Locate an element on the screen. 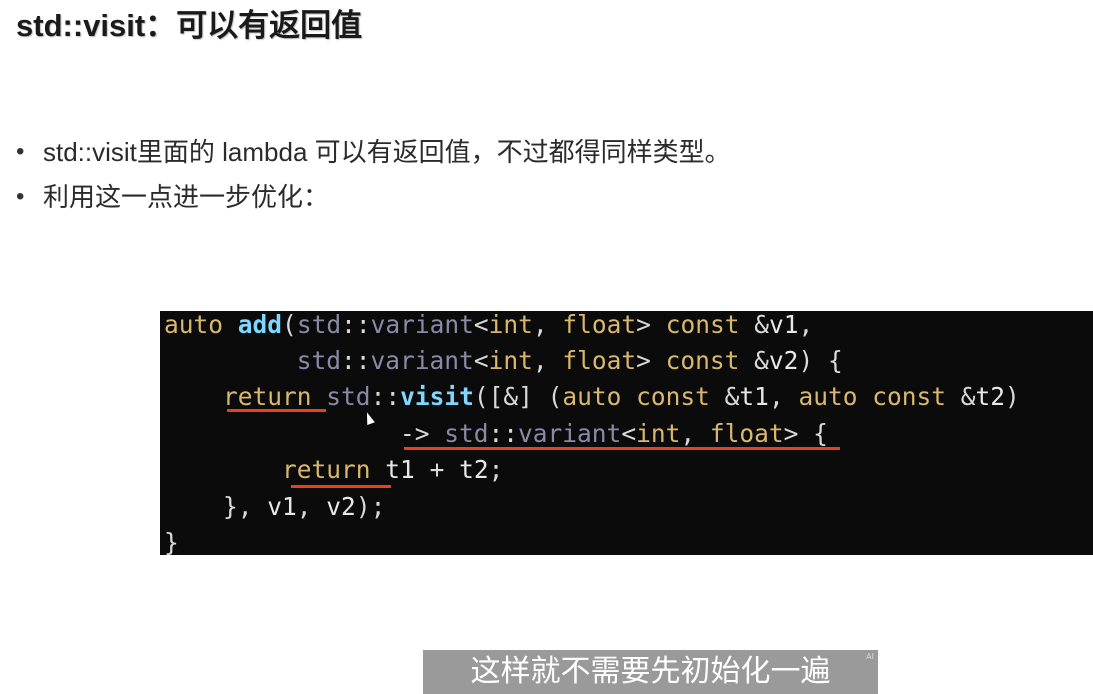 The image size is (1093, 694). ai-mark: AI is located at coordinates (870, 656).